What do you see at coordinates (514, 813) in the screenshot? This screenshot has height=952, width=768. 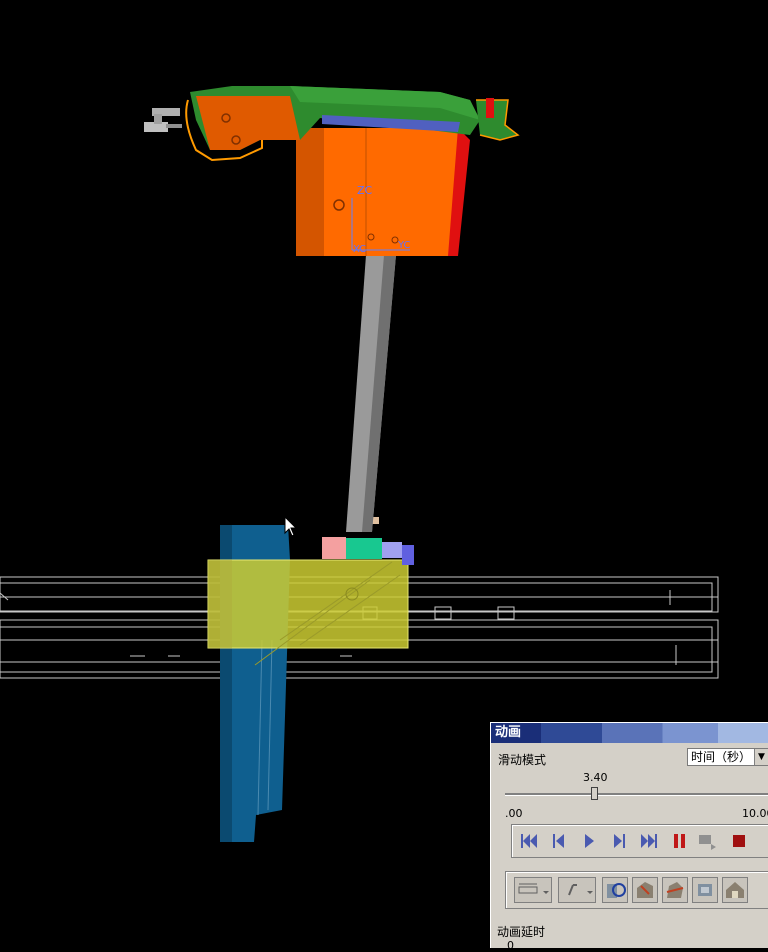 I see `slider-min: .00` at bounding box center [514, 813].